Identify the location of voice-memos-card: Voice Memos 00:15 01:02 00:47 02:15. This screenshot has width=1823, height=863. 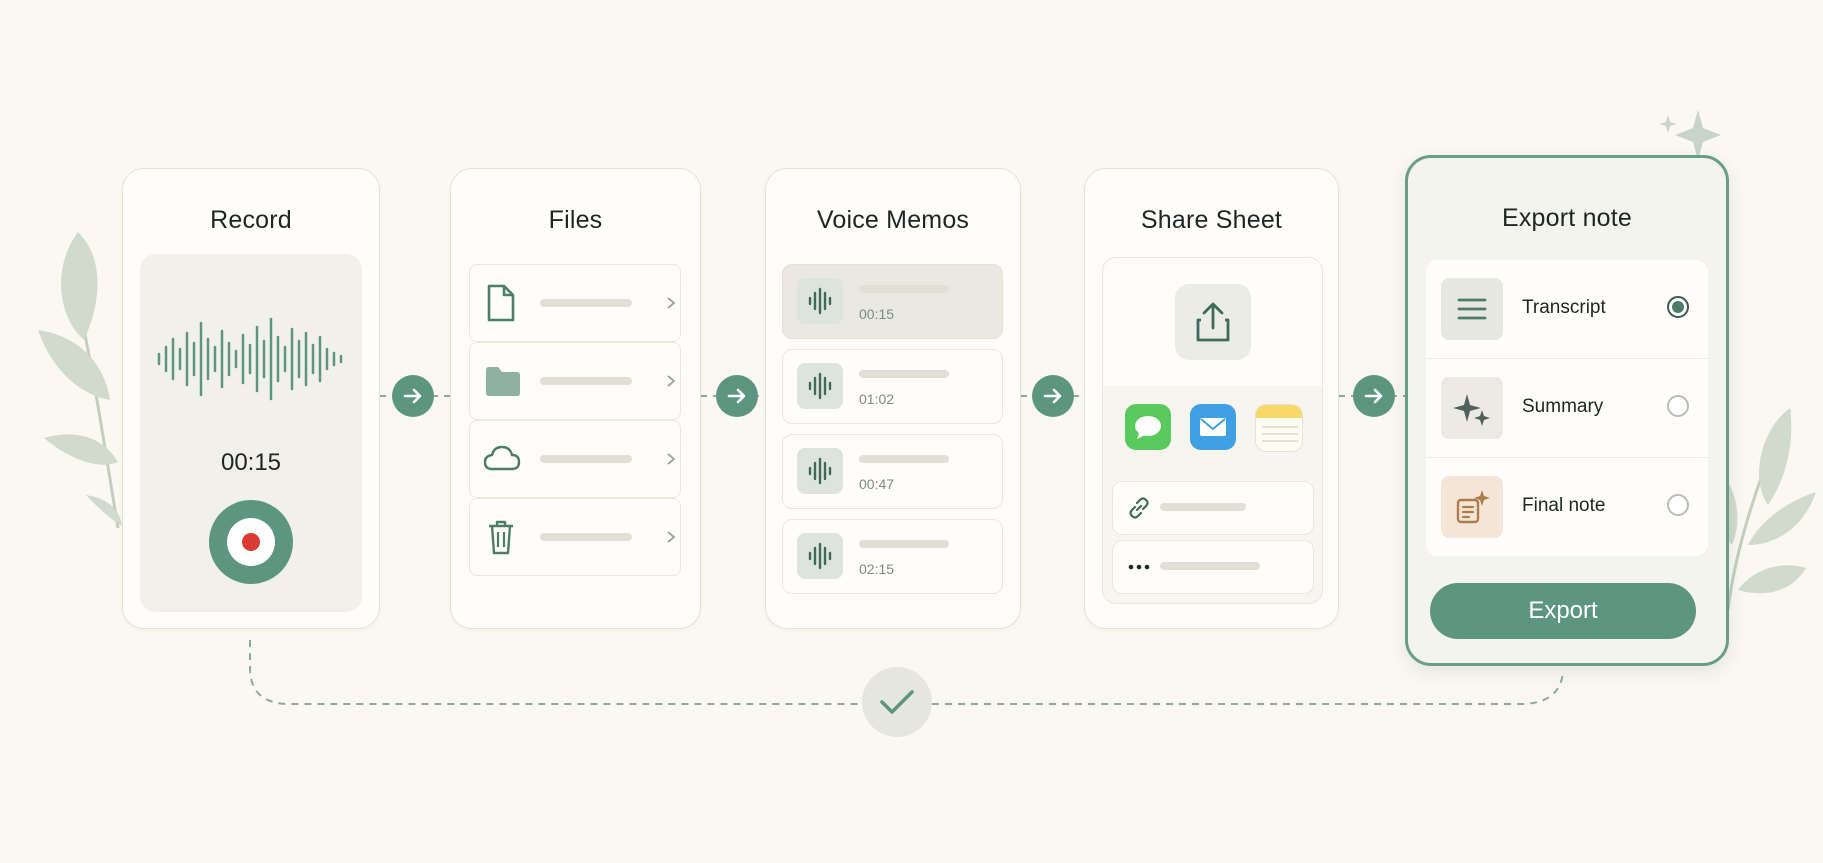
(893, 398).